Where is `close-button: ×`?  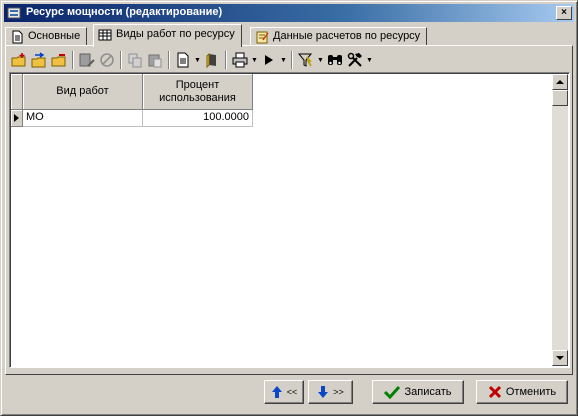
close-button: × is located at coordinates (564, 13).